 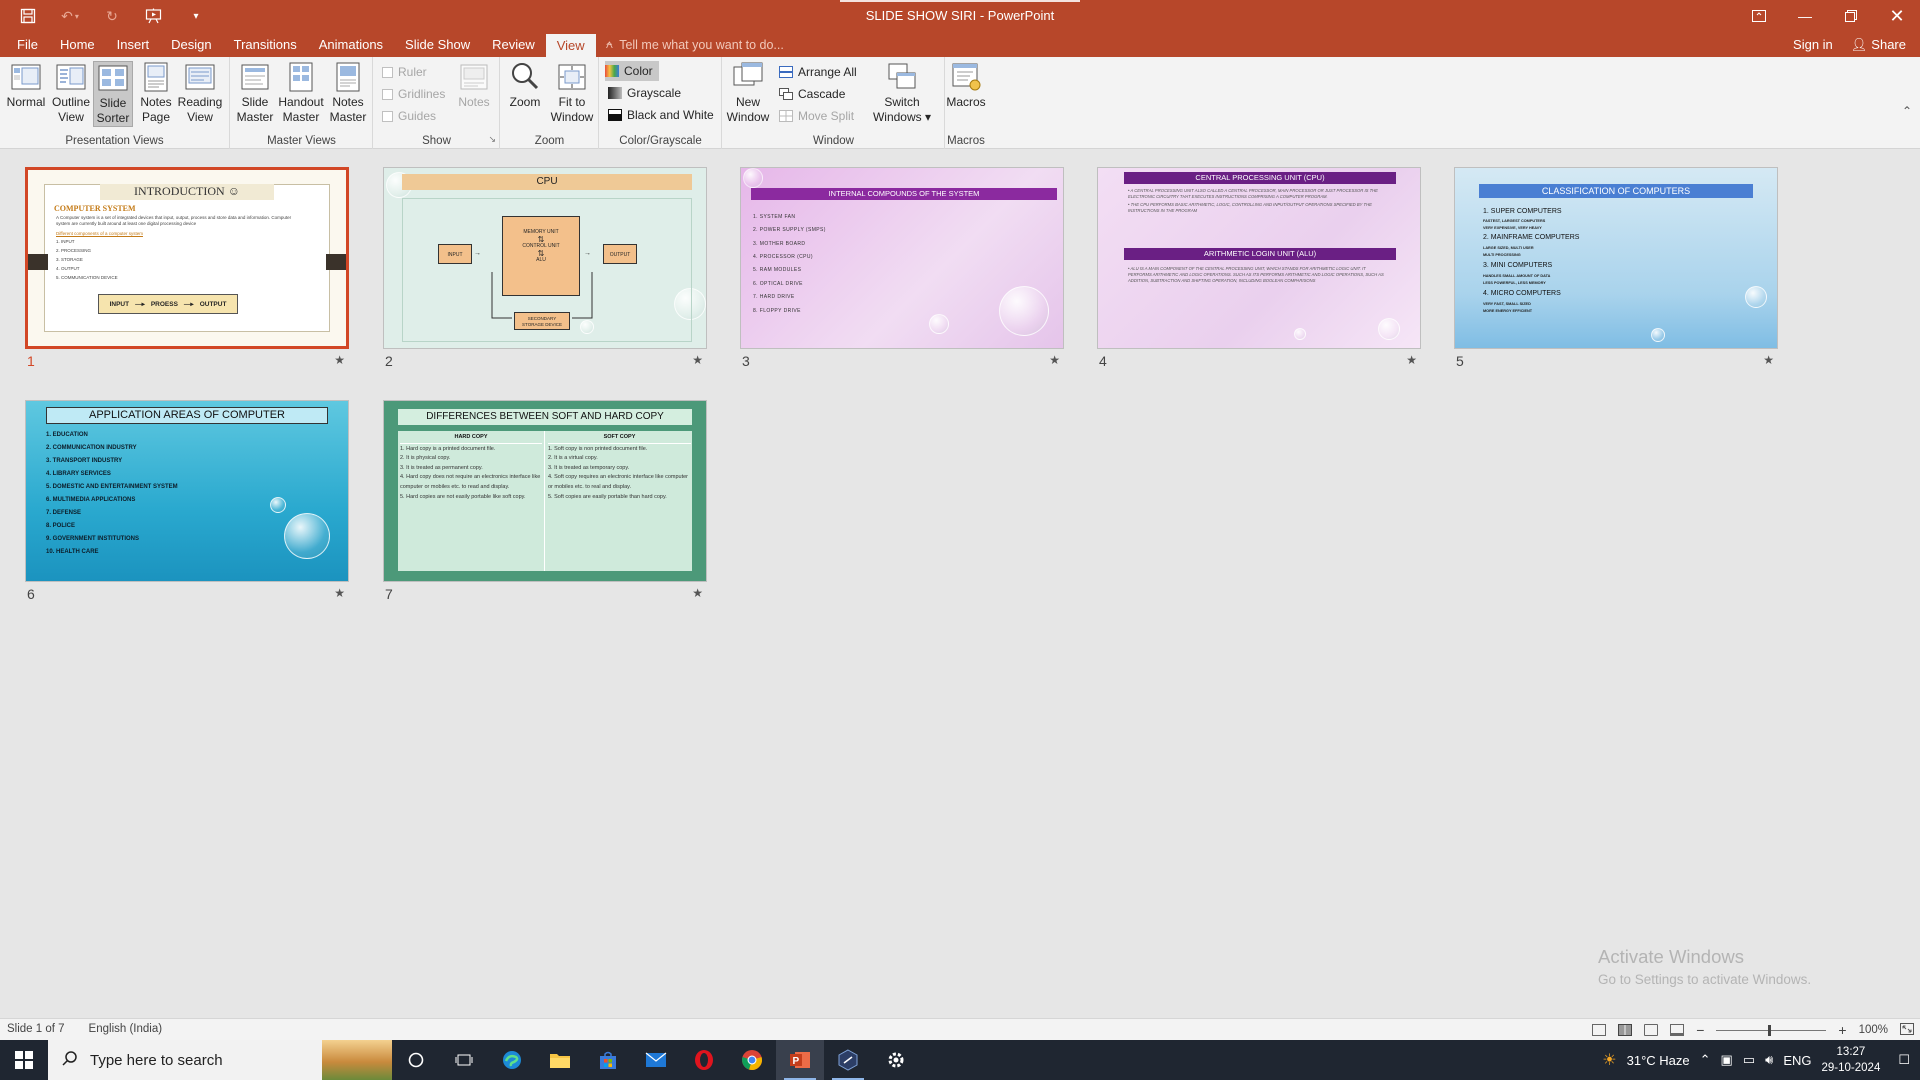 I want to click on opera-browser-icon, so click(x=704, y=1060).